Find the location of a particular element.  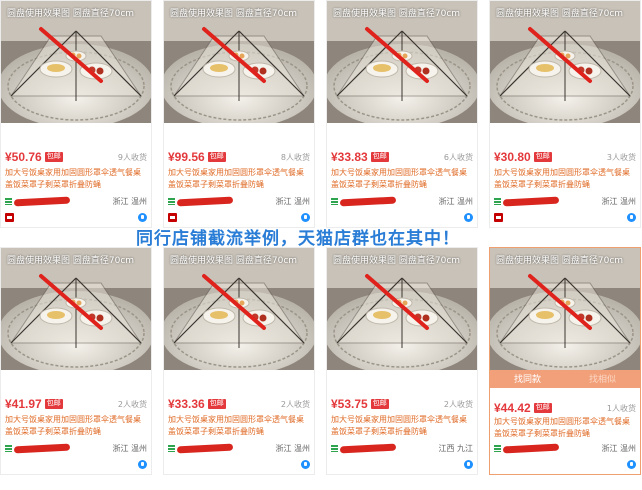

find-similar-button: 找相似 is located at coordinates (602, 379).